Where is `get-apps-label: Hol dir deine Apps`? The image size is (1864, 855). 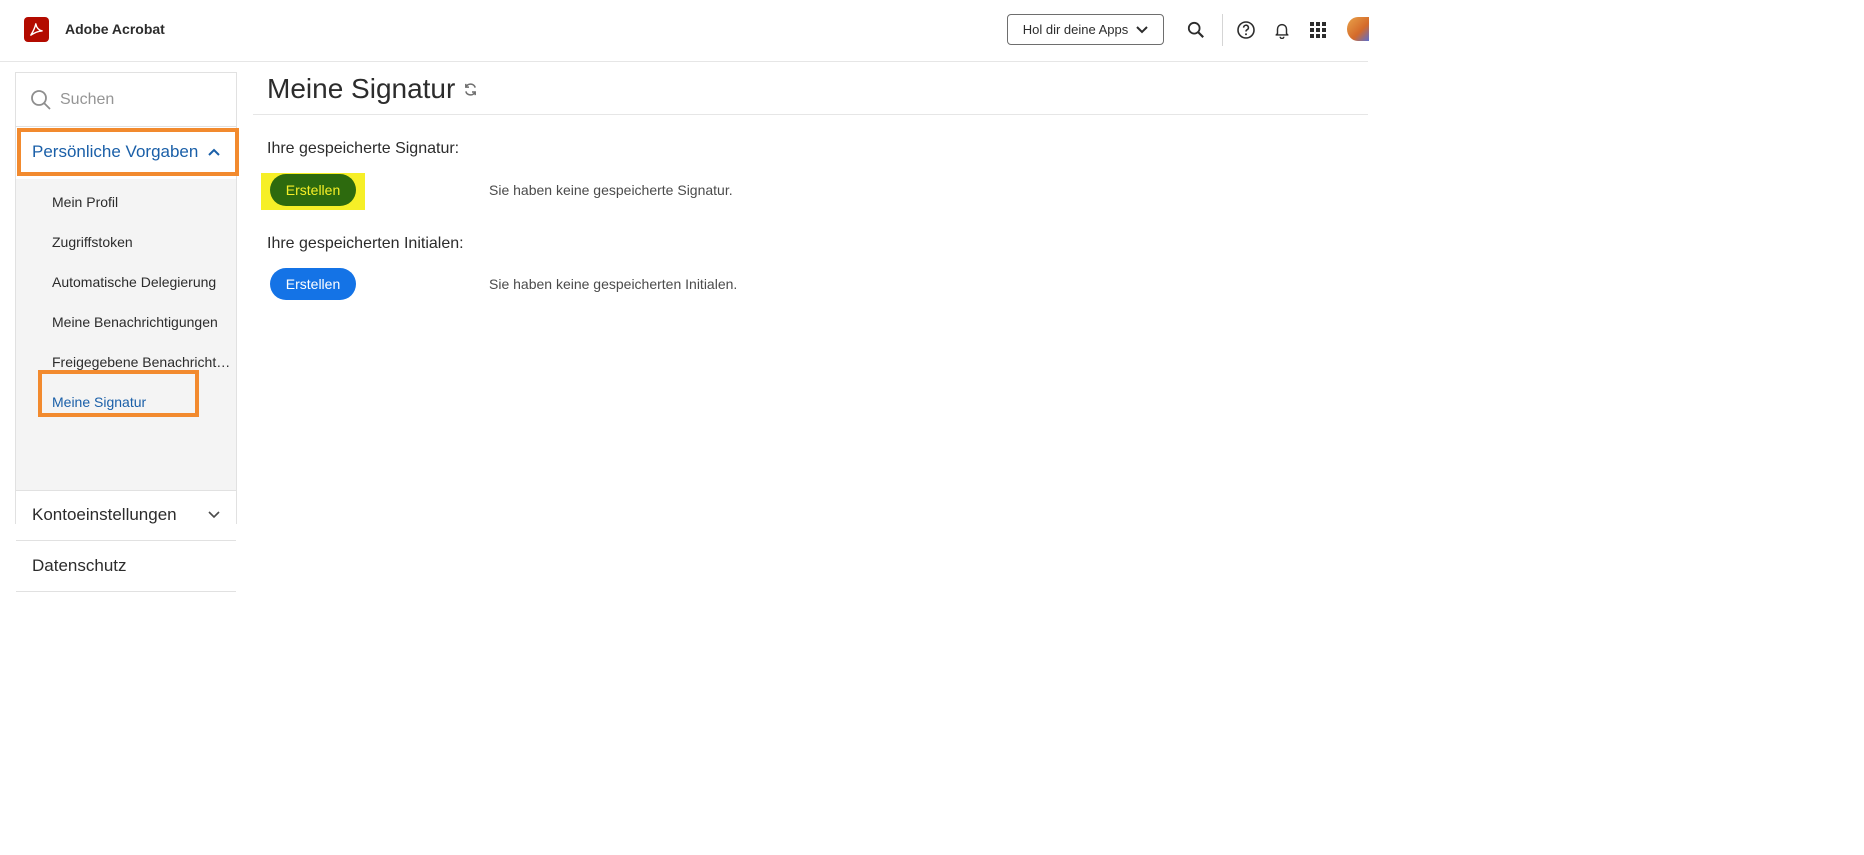
get-apps-label: Hol dir deine Apps is located at coordinates (1075, 29).